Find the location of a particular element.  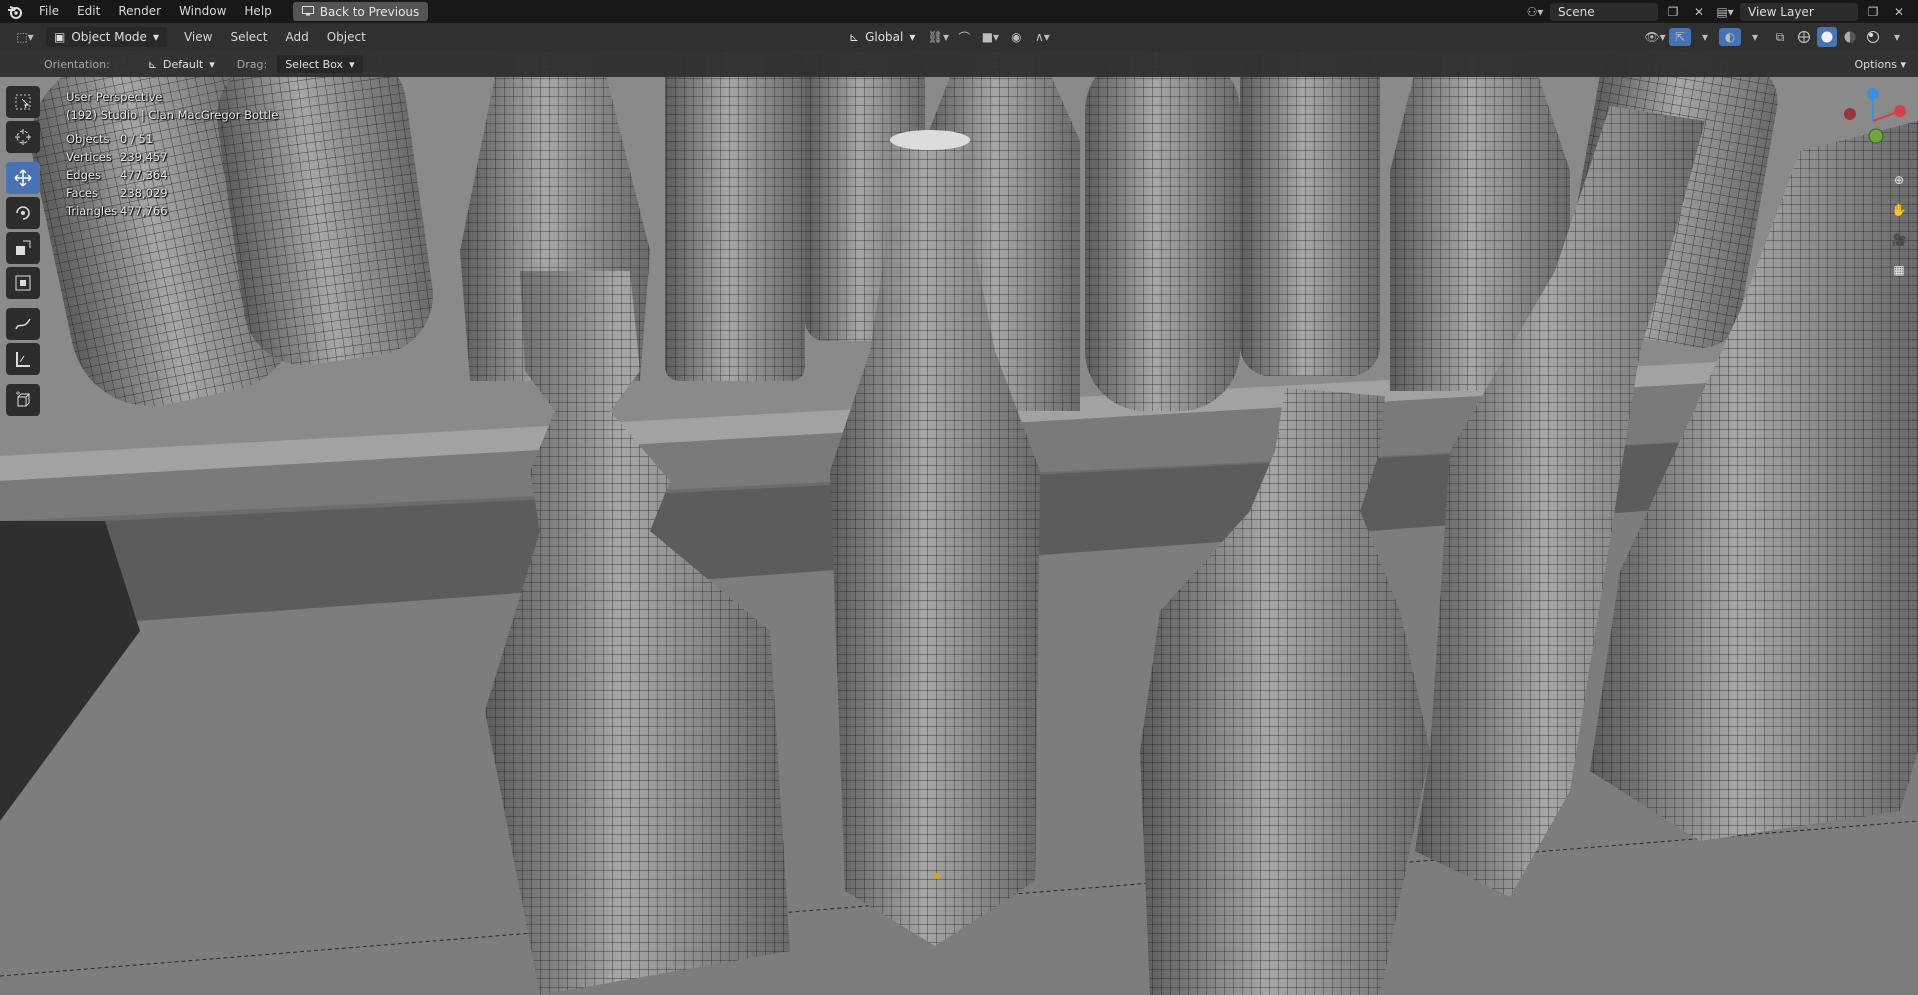

scene-name-field: Scene is located at coordinates (1604, 11).